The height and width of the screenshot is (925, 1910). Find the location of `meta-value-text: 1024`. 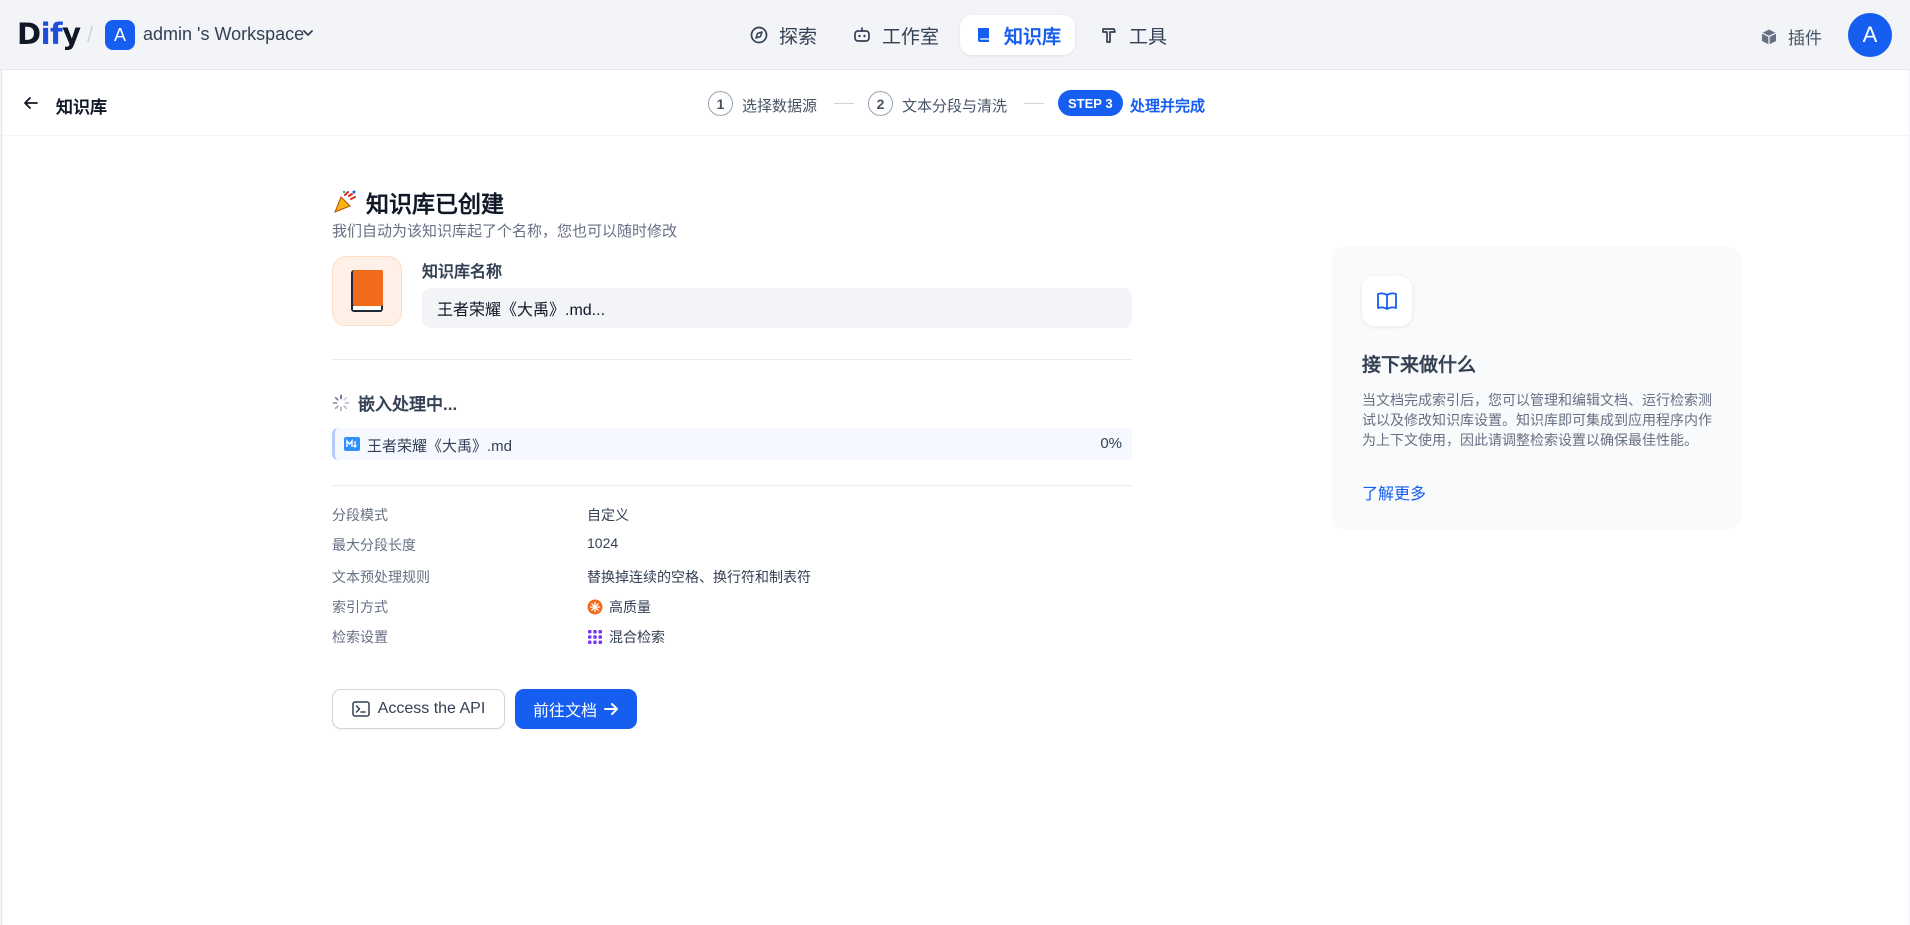

meta-value-text: 1024 is located at coordinates (603, 543).